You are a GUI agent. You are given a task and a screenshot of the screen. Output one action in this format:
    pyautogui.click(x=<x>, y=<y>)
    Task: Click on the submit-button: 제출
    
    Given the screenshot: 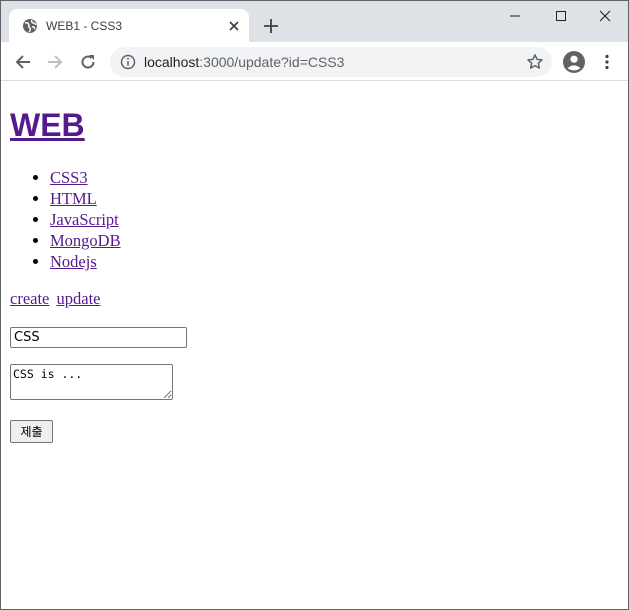 What is the action you would take?
    pyautogui.click(x=31, y=431)
    